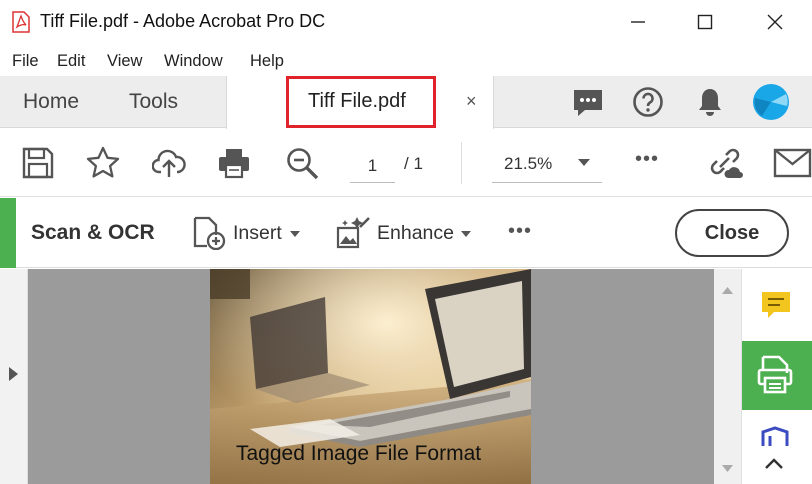 This screenshot has height=484, width=812. What do you see at coordinates (183, 21) in the screenshot?
I see `window-title: Tiff File.pdf - Adobe Acrobat Pro DC` at bounding box center [183, 21].